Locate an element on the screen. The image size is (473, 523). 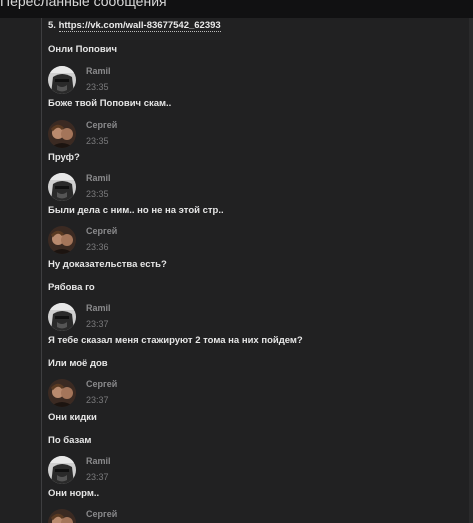
message-text: Или моё дов is located at coordinates (78, 363).